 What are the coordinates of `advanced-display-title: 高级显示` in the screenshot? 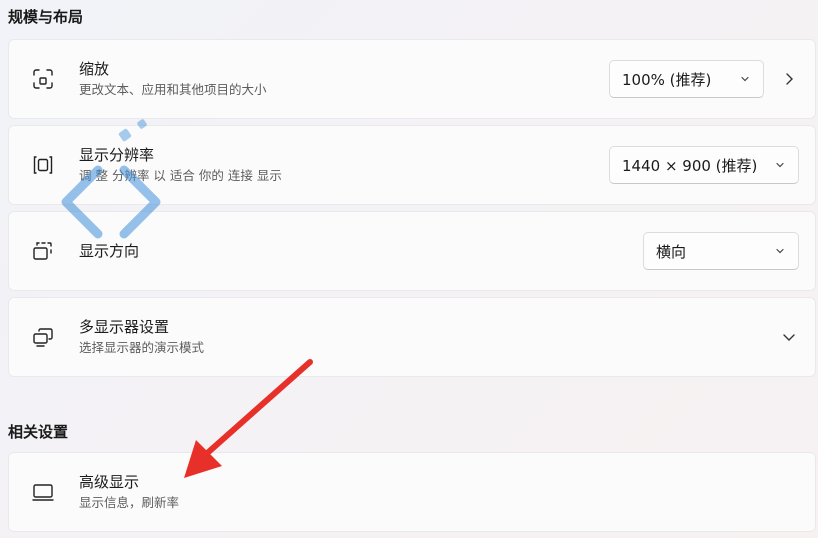 It's located at (109, 482).